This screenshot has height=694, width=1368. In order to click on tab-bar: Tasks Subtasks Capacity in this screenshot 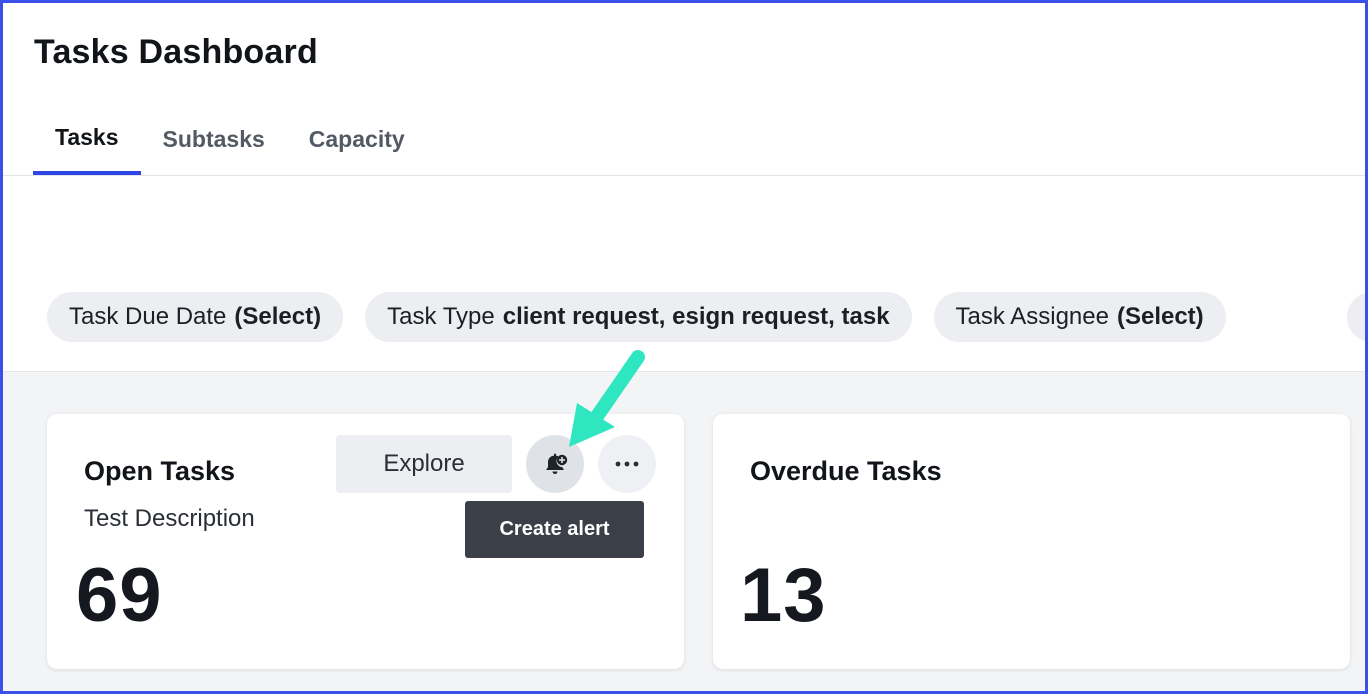, I will do `click(230, 139)`.